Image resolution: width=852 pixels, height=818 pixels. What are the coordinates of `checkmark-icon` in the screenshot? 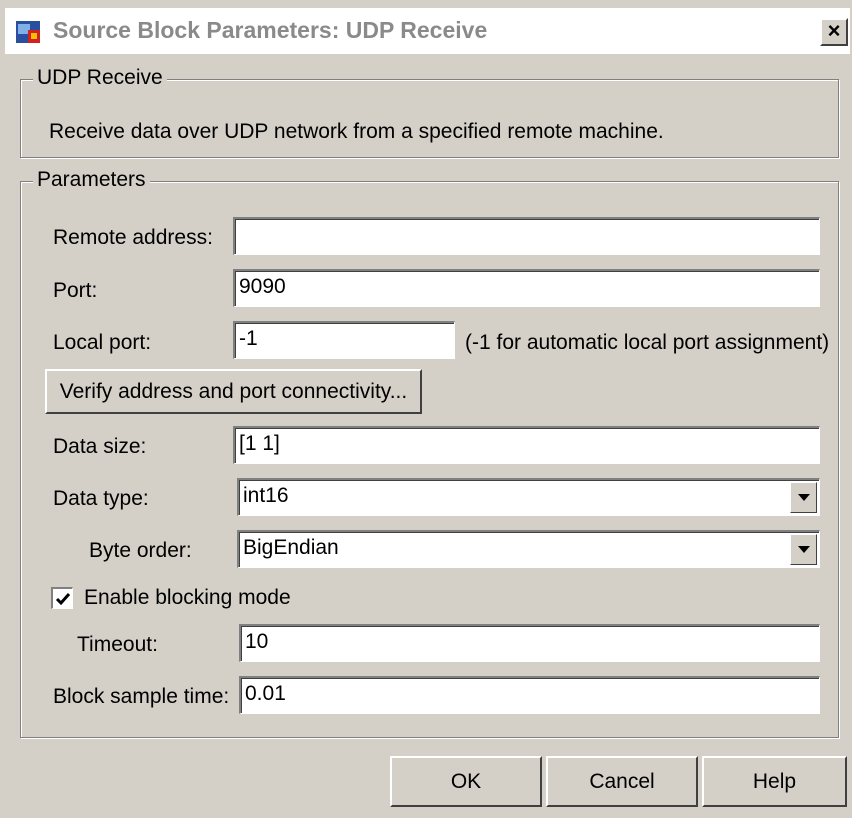 It's located at (63, 599).